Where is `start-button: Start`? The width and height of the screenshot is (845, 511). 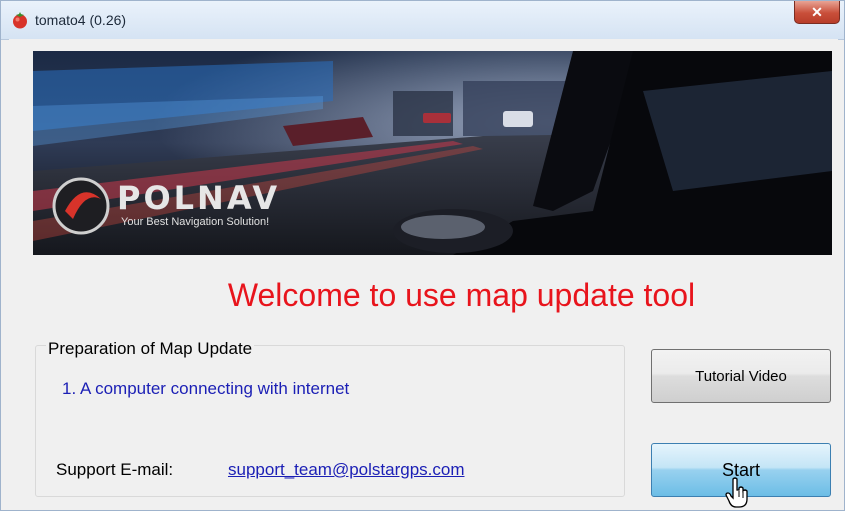
start-button: Start is located at coordinates (741, 470).